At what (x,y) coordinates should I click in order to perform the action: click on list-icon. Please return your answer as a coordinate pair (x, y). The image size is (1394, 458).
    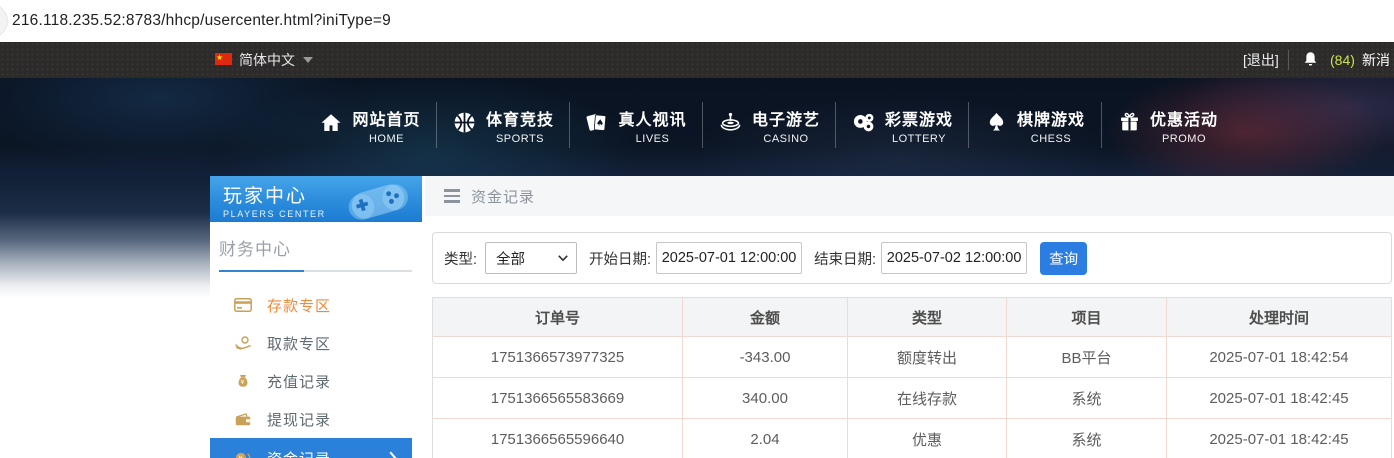
    Looking at the image, I should click on (452, 196).